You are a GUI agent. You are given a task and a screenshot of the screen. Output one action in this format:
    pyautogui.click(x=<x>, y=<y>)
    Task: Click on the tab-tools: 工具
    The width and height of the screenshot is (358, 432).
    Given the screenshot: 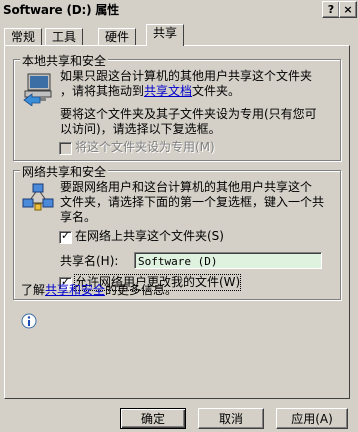 What is the action you would take?
    pyautogui.click(x=64, y=37)
    